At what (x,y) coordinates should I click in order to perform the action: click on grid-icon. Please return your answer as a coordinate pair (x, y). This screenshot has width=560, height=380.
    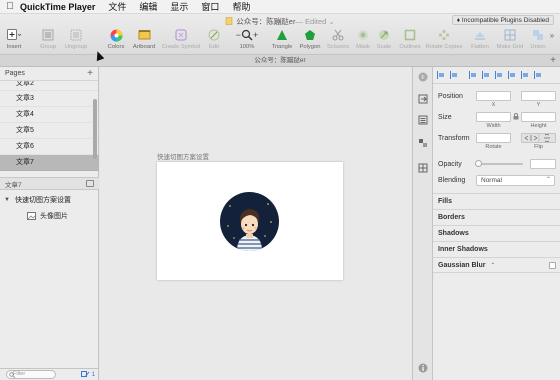
    Looking at the image, I should click on (510, 35).